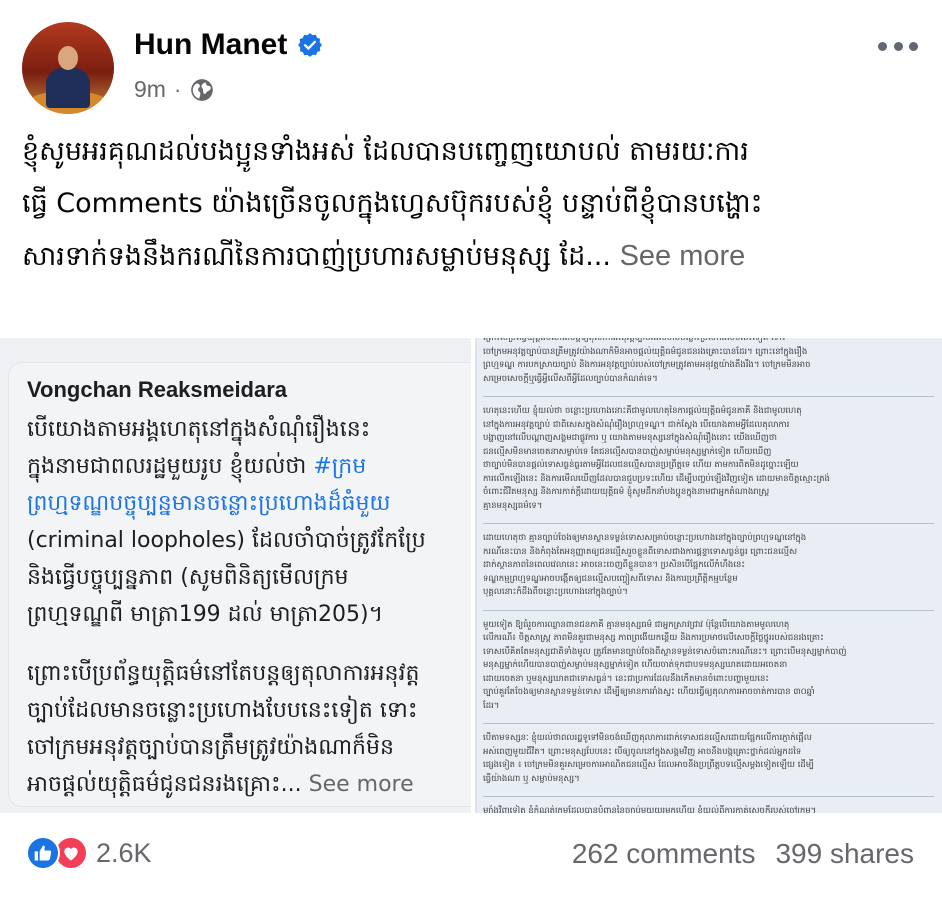 This screenshot has width=942, height=900. What do you see at coordinates (202, 90) in the screenshot?
I see `globe-icon` at bounding box center [202, 90].